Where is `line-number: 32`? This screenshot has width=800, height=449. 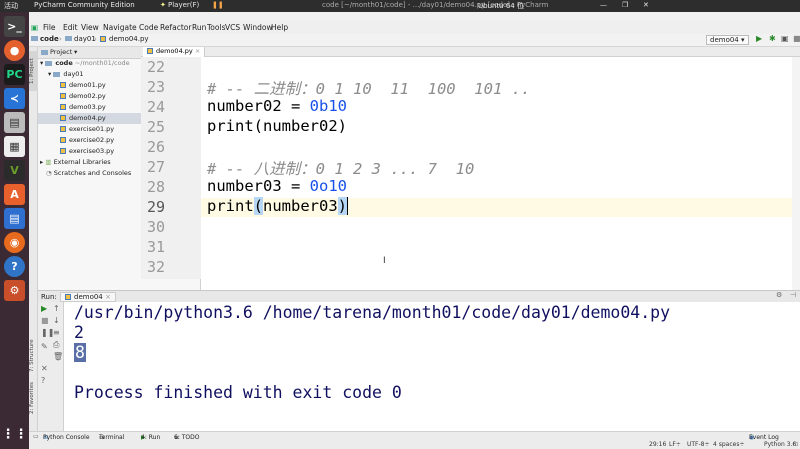 line-number: 32 is located at coordinates (155, 267).